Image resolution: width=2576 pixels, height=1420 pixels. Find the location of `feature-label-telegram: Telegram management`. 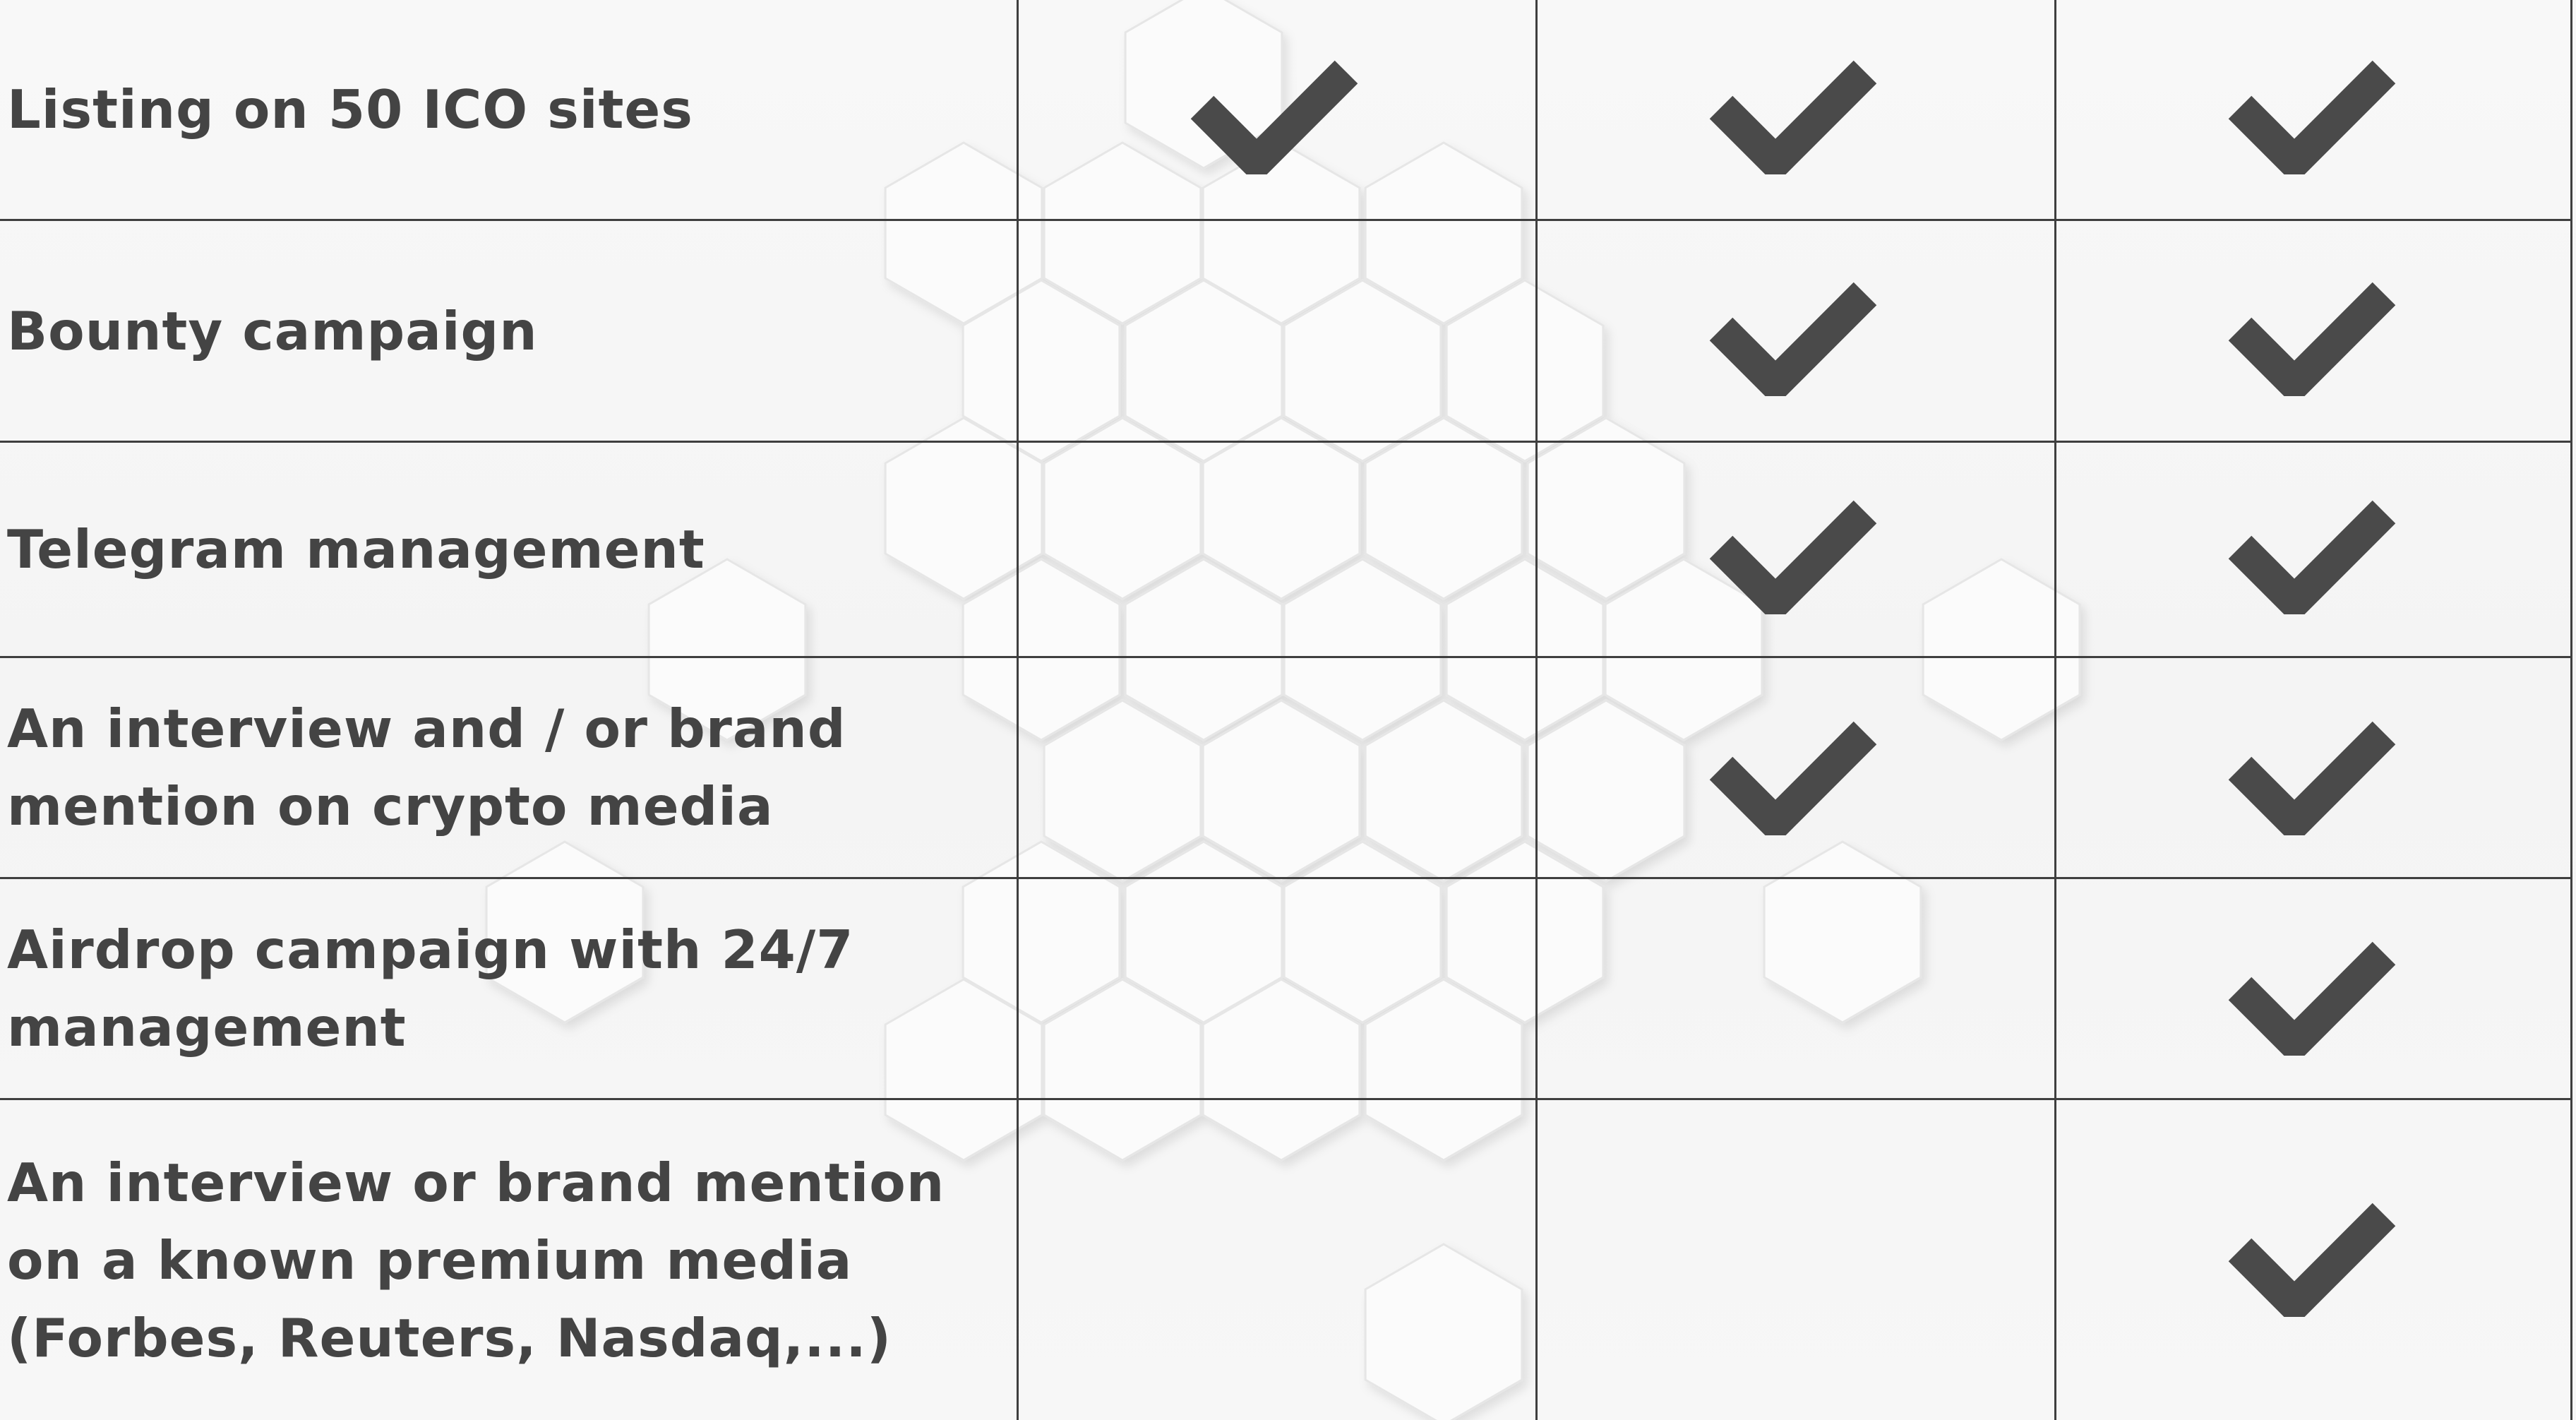

feature-label-telegram: Telegram management is located at coordinates (356, 549).